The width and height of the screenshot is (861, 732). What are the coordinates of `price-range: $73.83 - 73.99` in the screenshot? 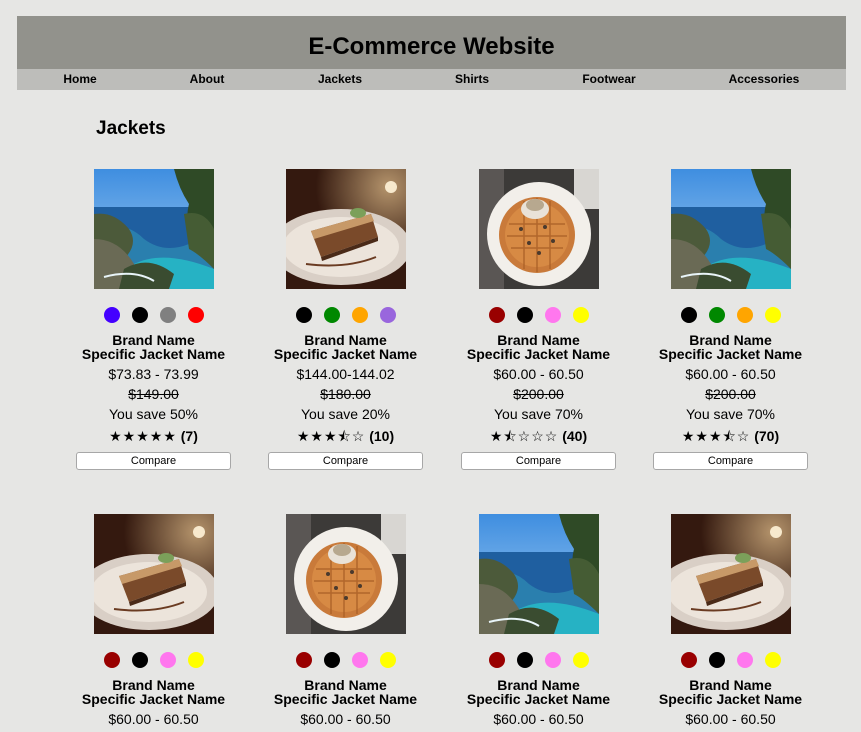 It's located at (153, 374).